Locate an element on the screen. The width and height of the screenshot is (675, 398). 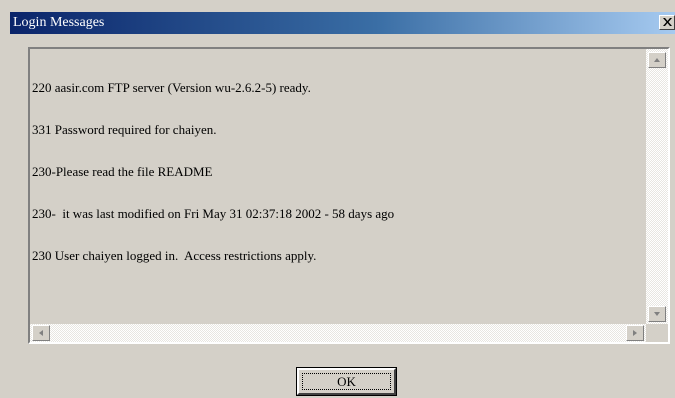
close-button is located at coordinates (667, 22).